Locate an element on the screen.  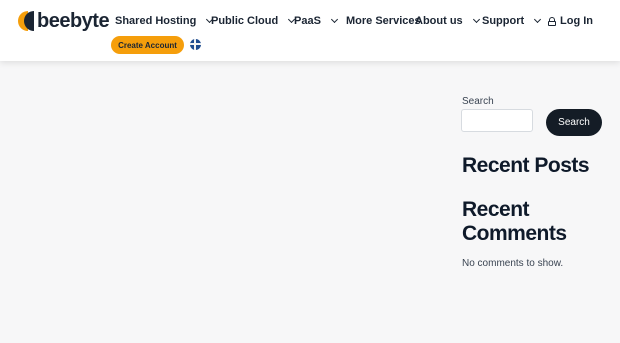
nav-label: Public Cloud is located at coordinates (245, 21).